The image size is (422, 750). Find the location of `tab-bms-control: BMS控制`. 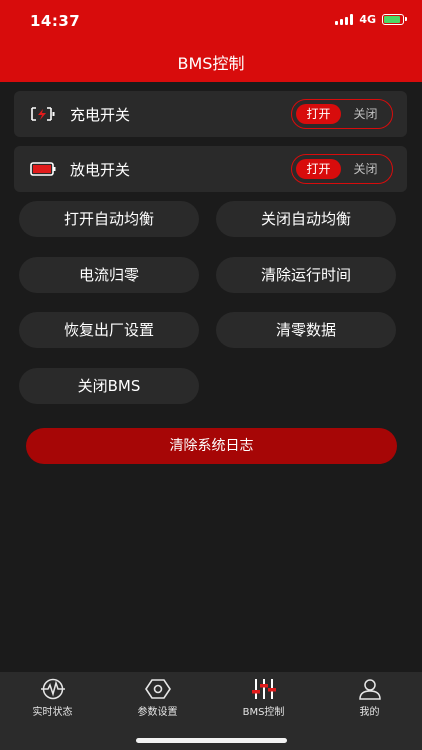

tab-bms-control: BMS控制 is located at coordinates (263, 700).